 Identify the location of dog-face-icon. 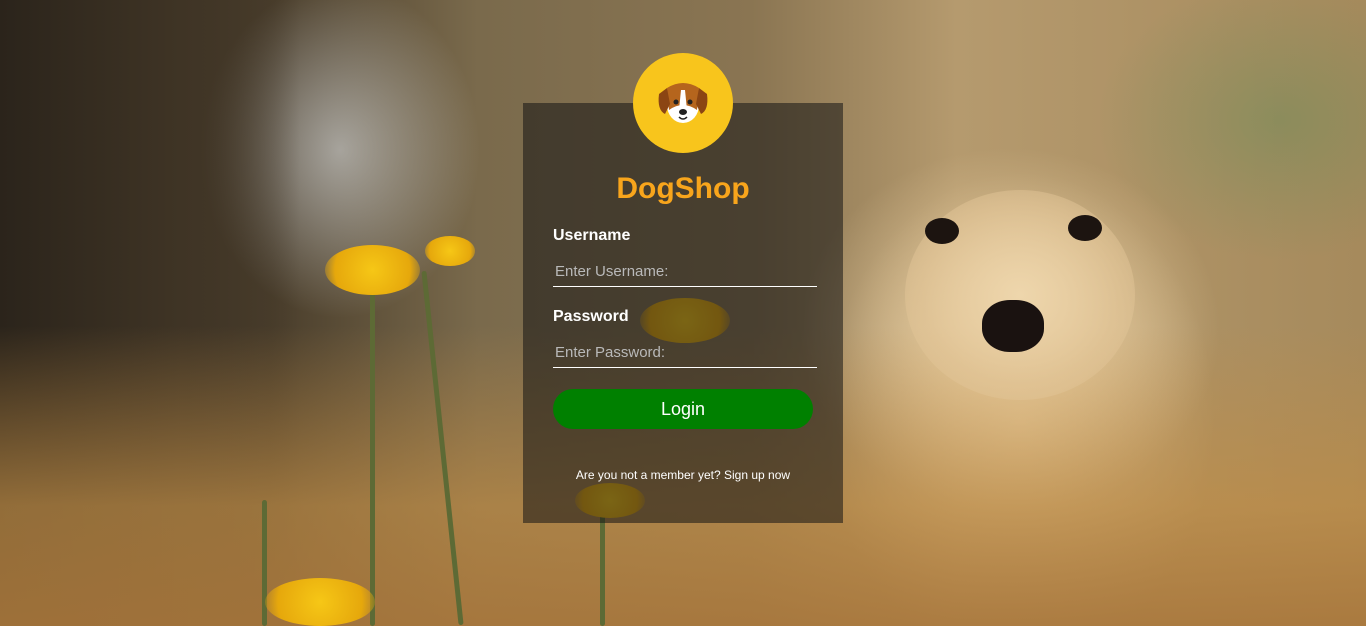
(683, 103).